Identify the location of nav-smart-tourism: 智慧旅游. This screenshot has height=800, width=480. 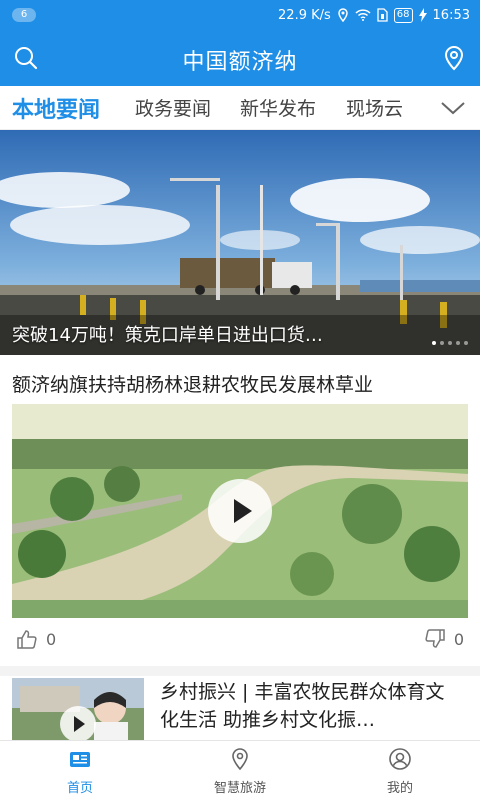
(240, 771).